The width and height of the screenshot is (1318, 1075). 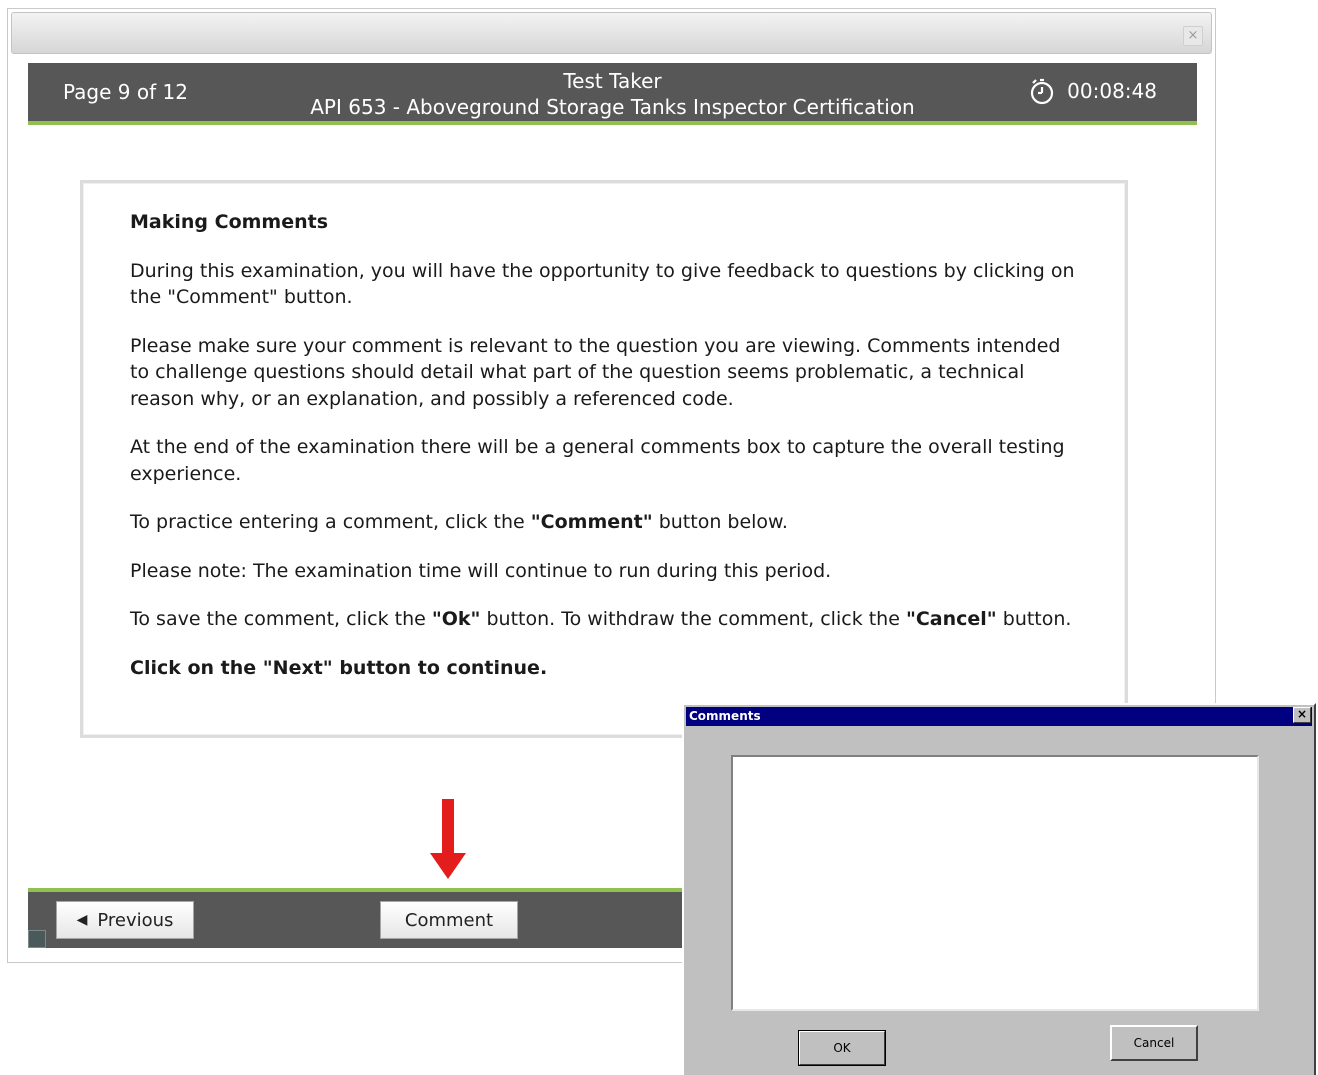 I want to click on dialog-title-bar: Comments, so click(x=999, y=716).